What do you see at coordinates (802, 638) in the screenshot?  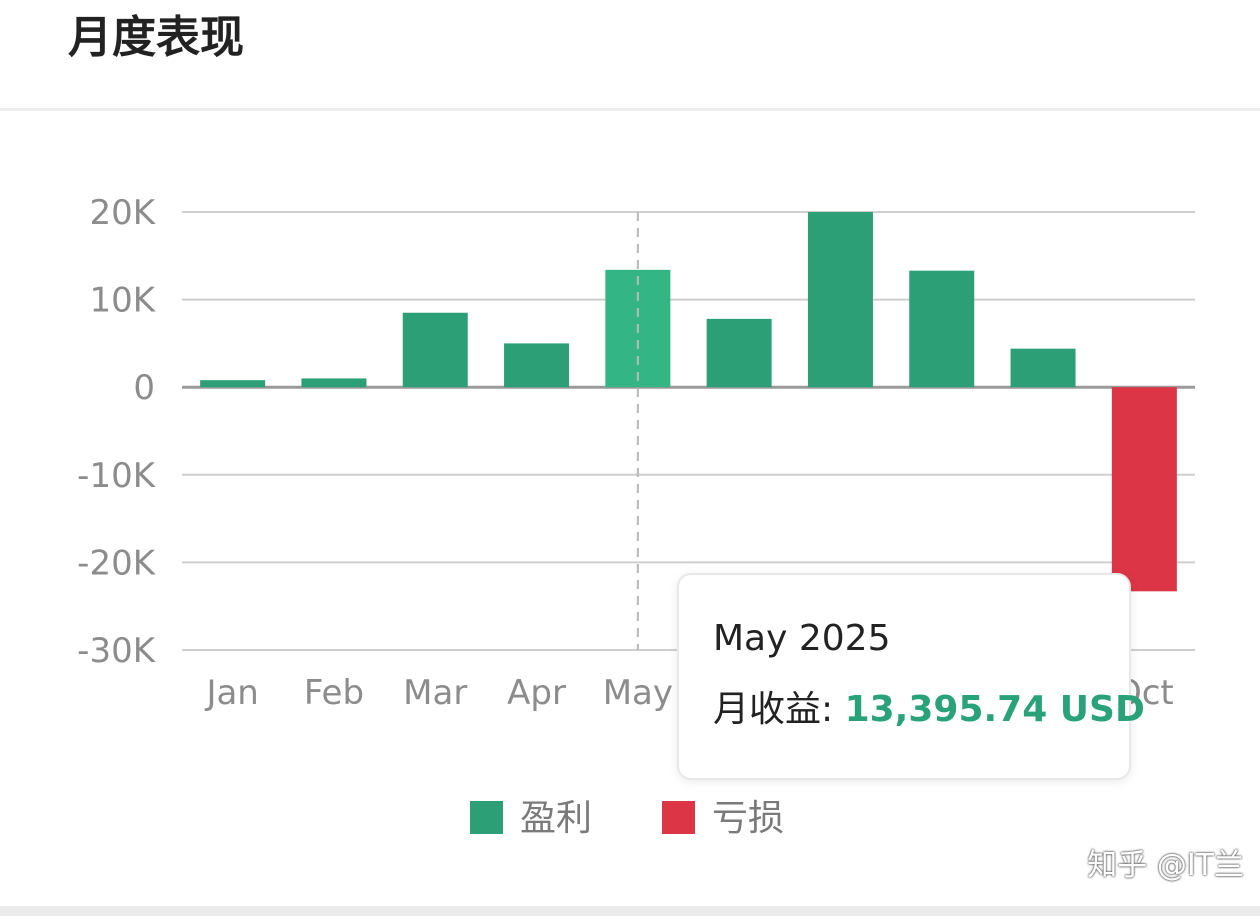 I see `tooltip-title: May 2025` at bounding box center [802, 638].